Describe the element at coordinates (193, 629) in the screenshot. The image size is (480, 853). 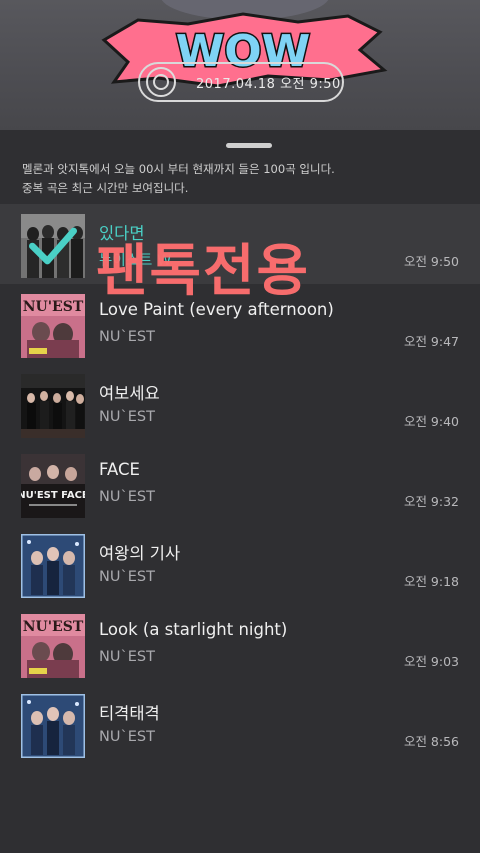
I see `song-title: Look (a starlight night)` at that location.